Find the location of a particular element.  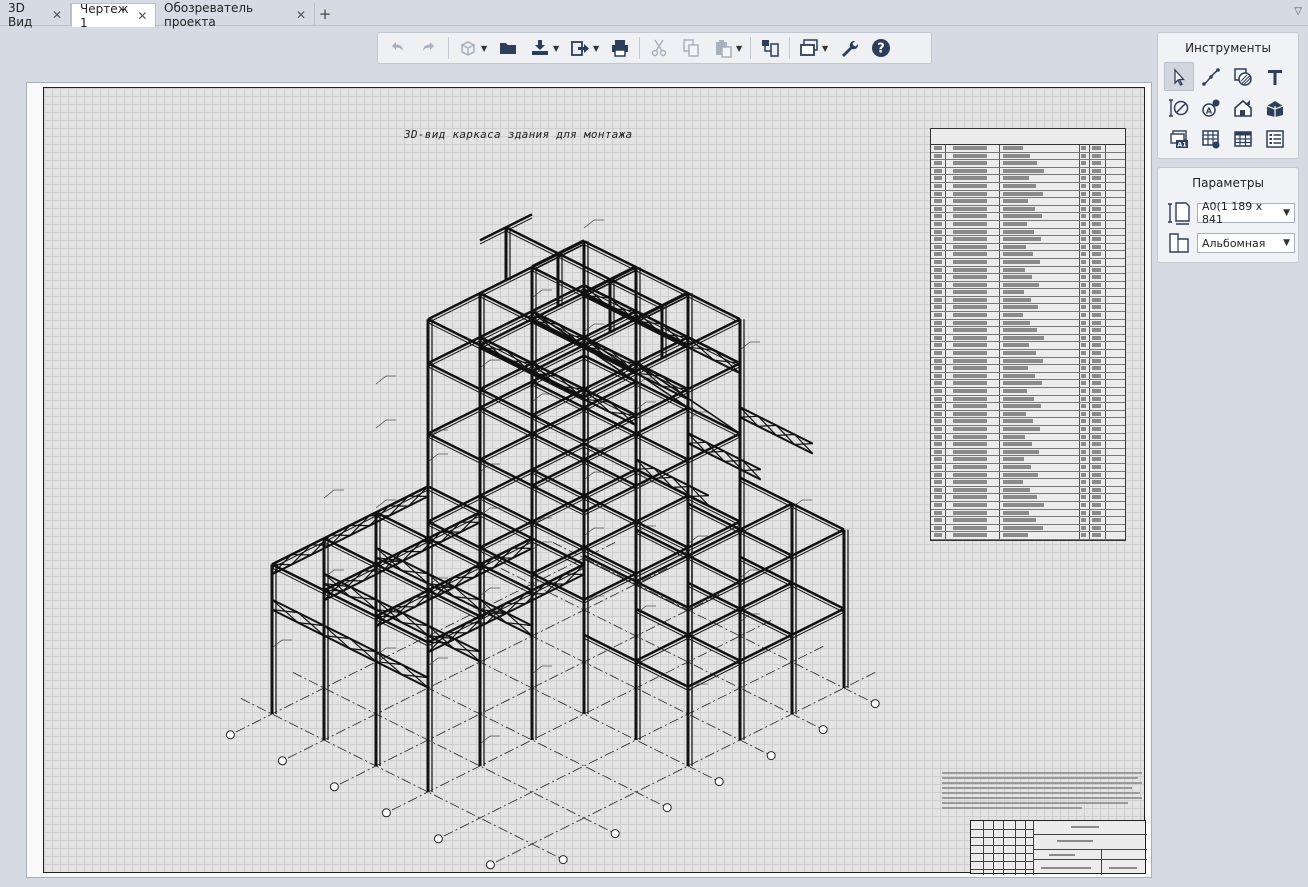

parameters-panel: Параметры A0(1 189 x 841 ▼ Альбомная ▼ is located at coordinates (1228, 215).